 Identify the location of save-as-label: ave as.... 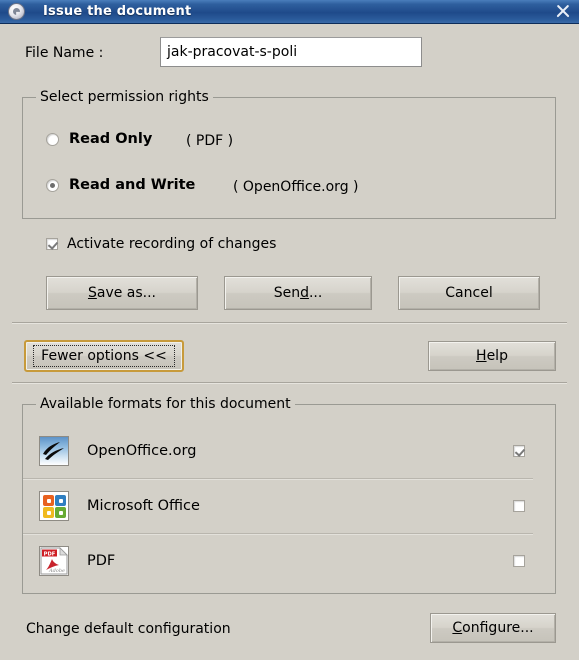
(126, 293).